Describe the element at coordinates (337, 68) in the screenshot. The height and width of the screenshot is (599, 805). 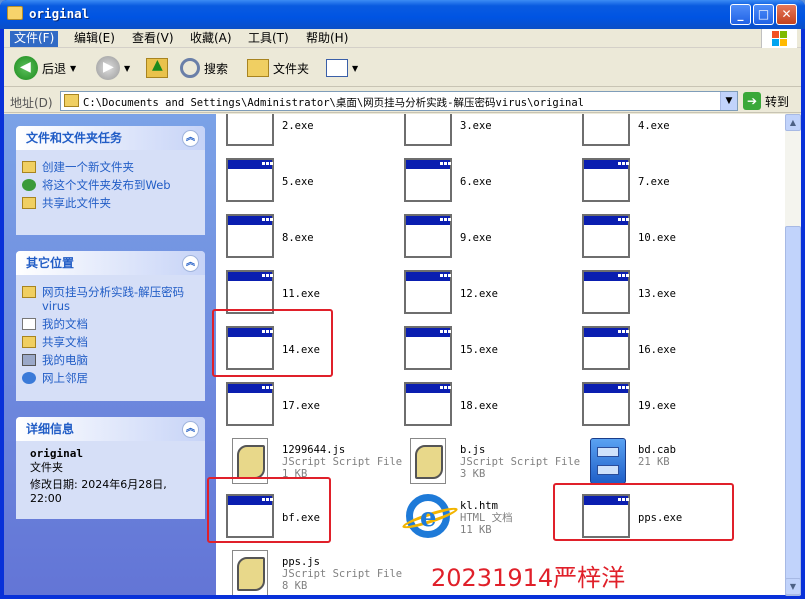
I see `views-icon` at that location.